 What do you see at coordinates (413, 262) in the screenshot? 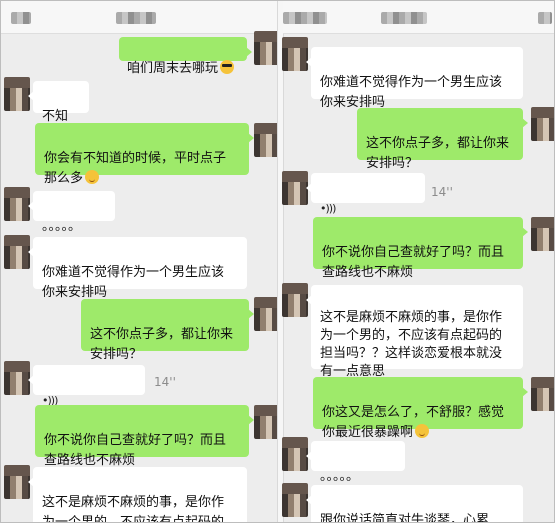
I see `right-msg-4-text: 你不说你自己查就好了吗？而且 查路线也不麻烦` at bounding box center [413, 262].